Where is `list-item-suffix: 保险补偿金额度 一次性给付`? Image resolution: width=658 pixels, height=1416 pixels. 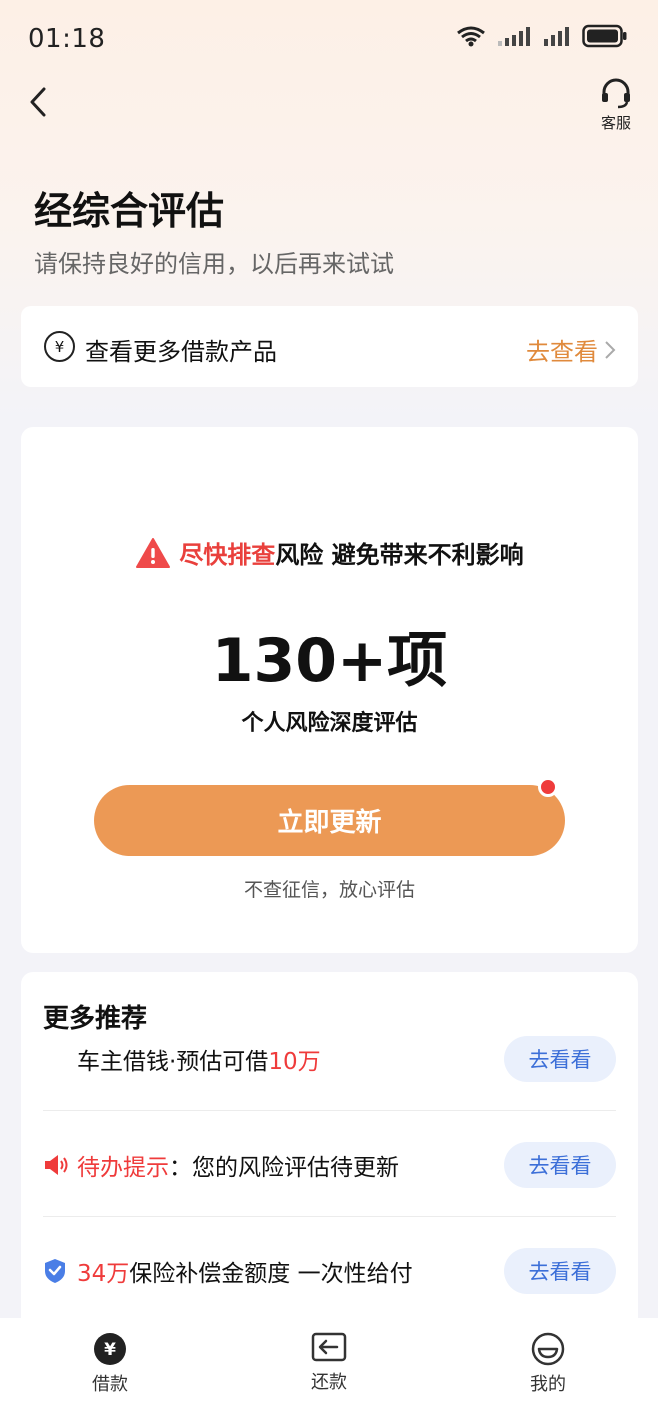 list-item-suffix: 保险补偿金额度 一次性给付 is located at coordinates (271, 1274).